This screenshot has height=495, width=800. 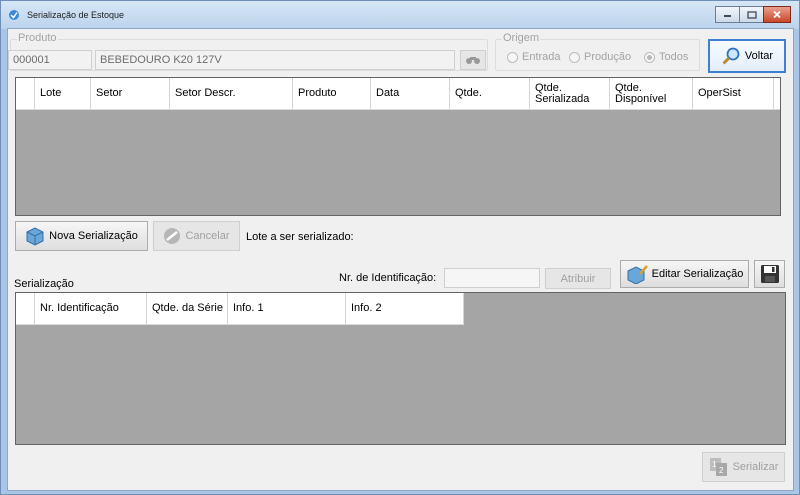 I want to click on close-button, so click(x=777, y=14).